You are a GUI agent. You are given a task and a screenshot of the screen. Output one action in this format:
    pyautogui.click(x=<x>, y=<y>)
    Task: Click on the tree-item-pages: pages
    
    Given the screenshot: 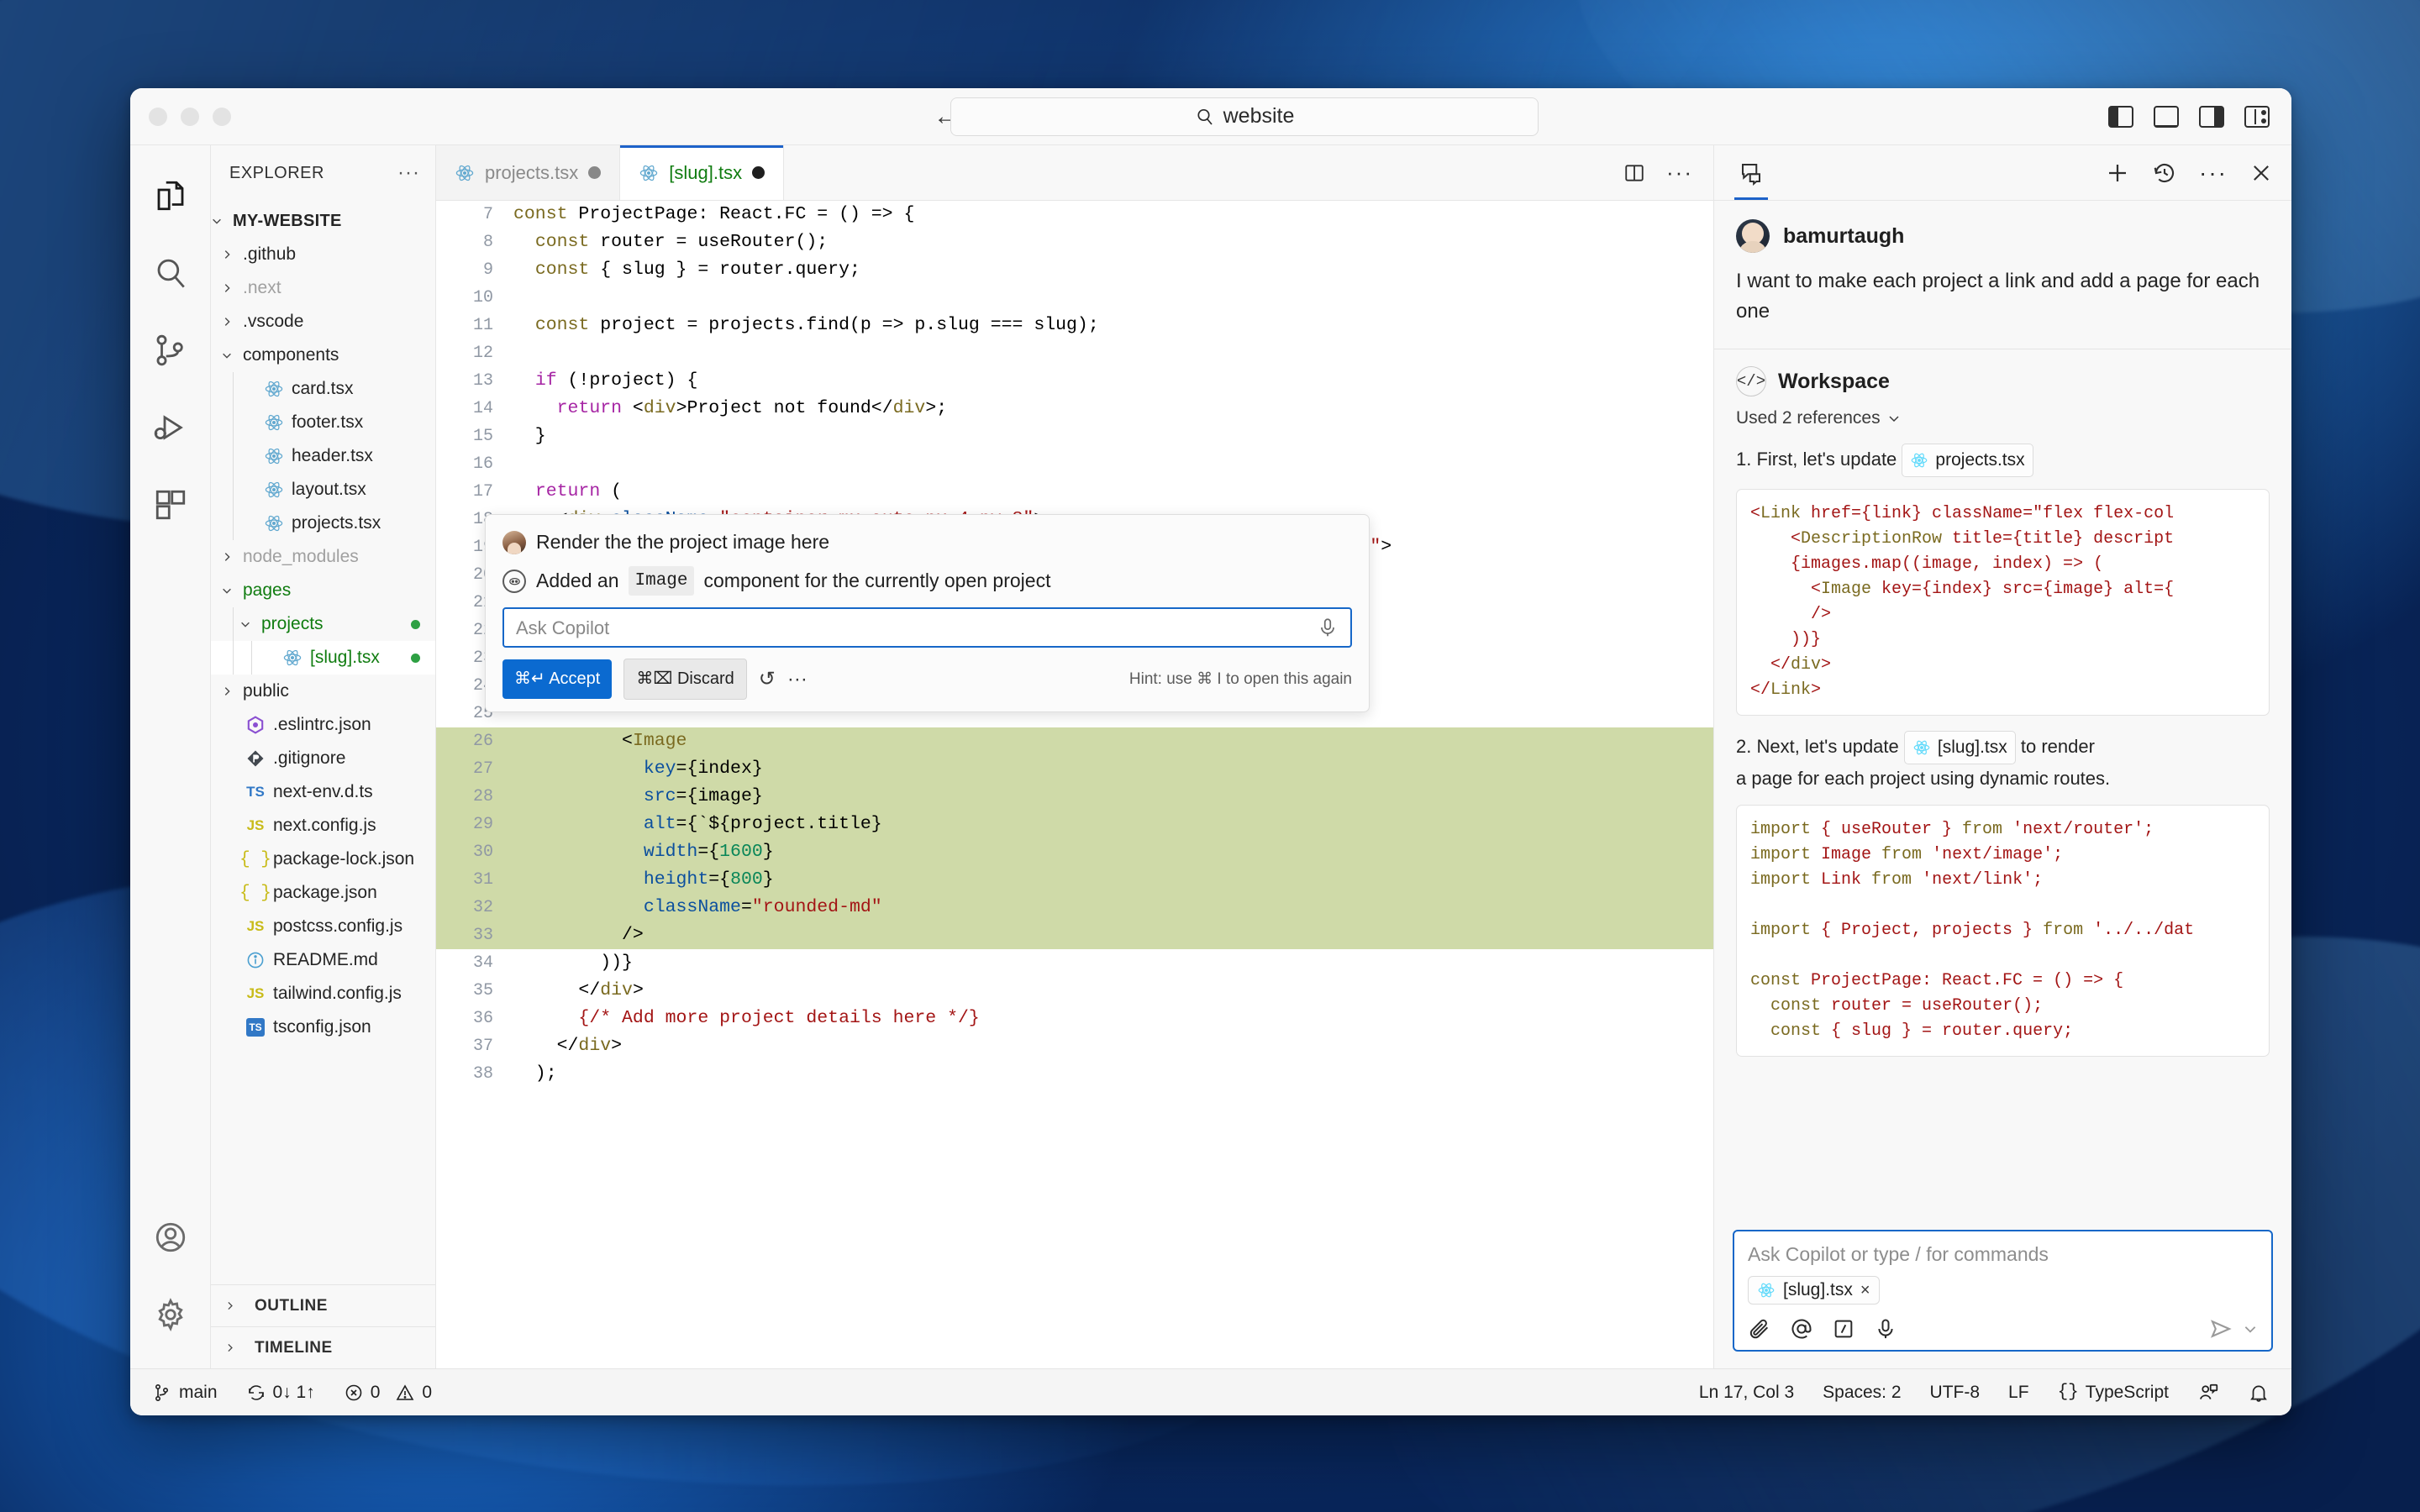 What is the action you would take?
    pyautogui.click(x=323, y=590)
    